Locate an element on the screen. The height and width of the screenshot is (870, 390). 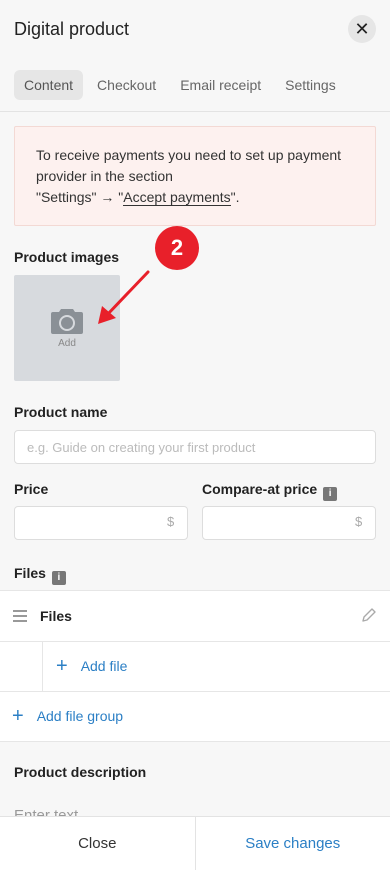
add-file-group-row: + Add file group is located at coordinates (195, 716).